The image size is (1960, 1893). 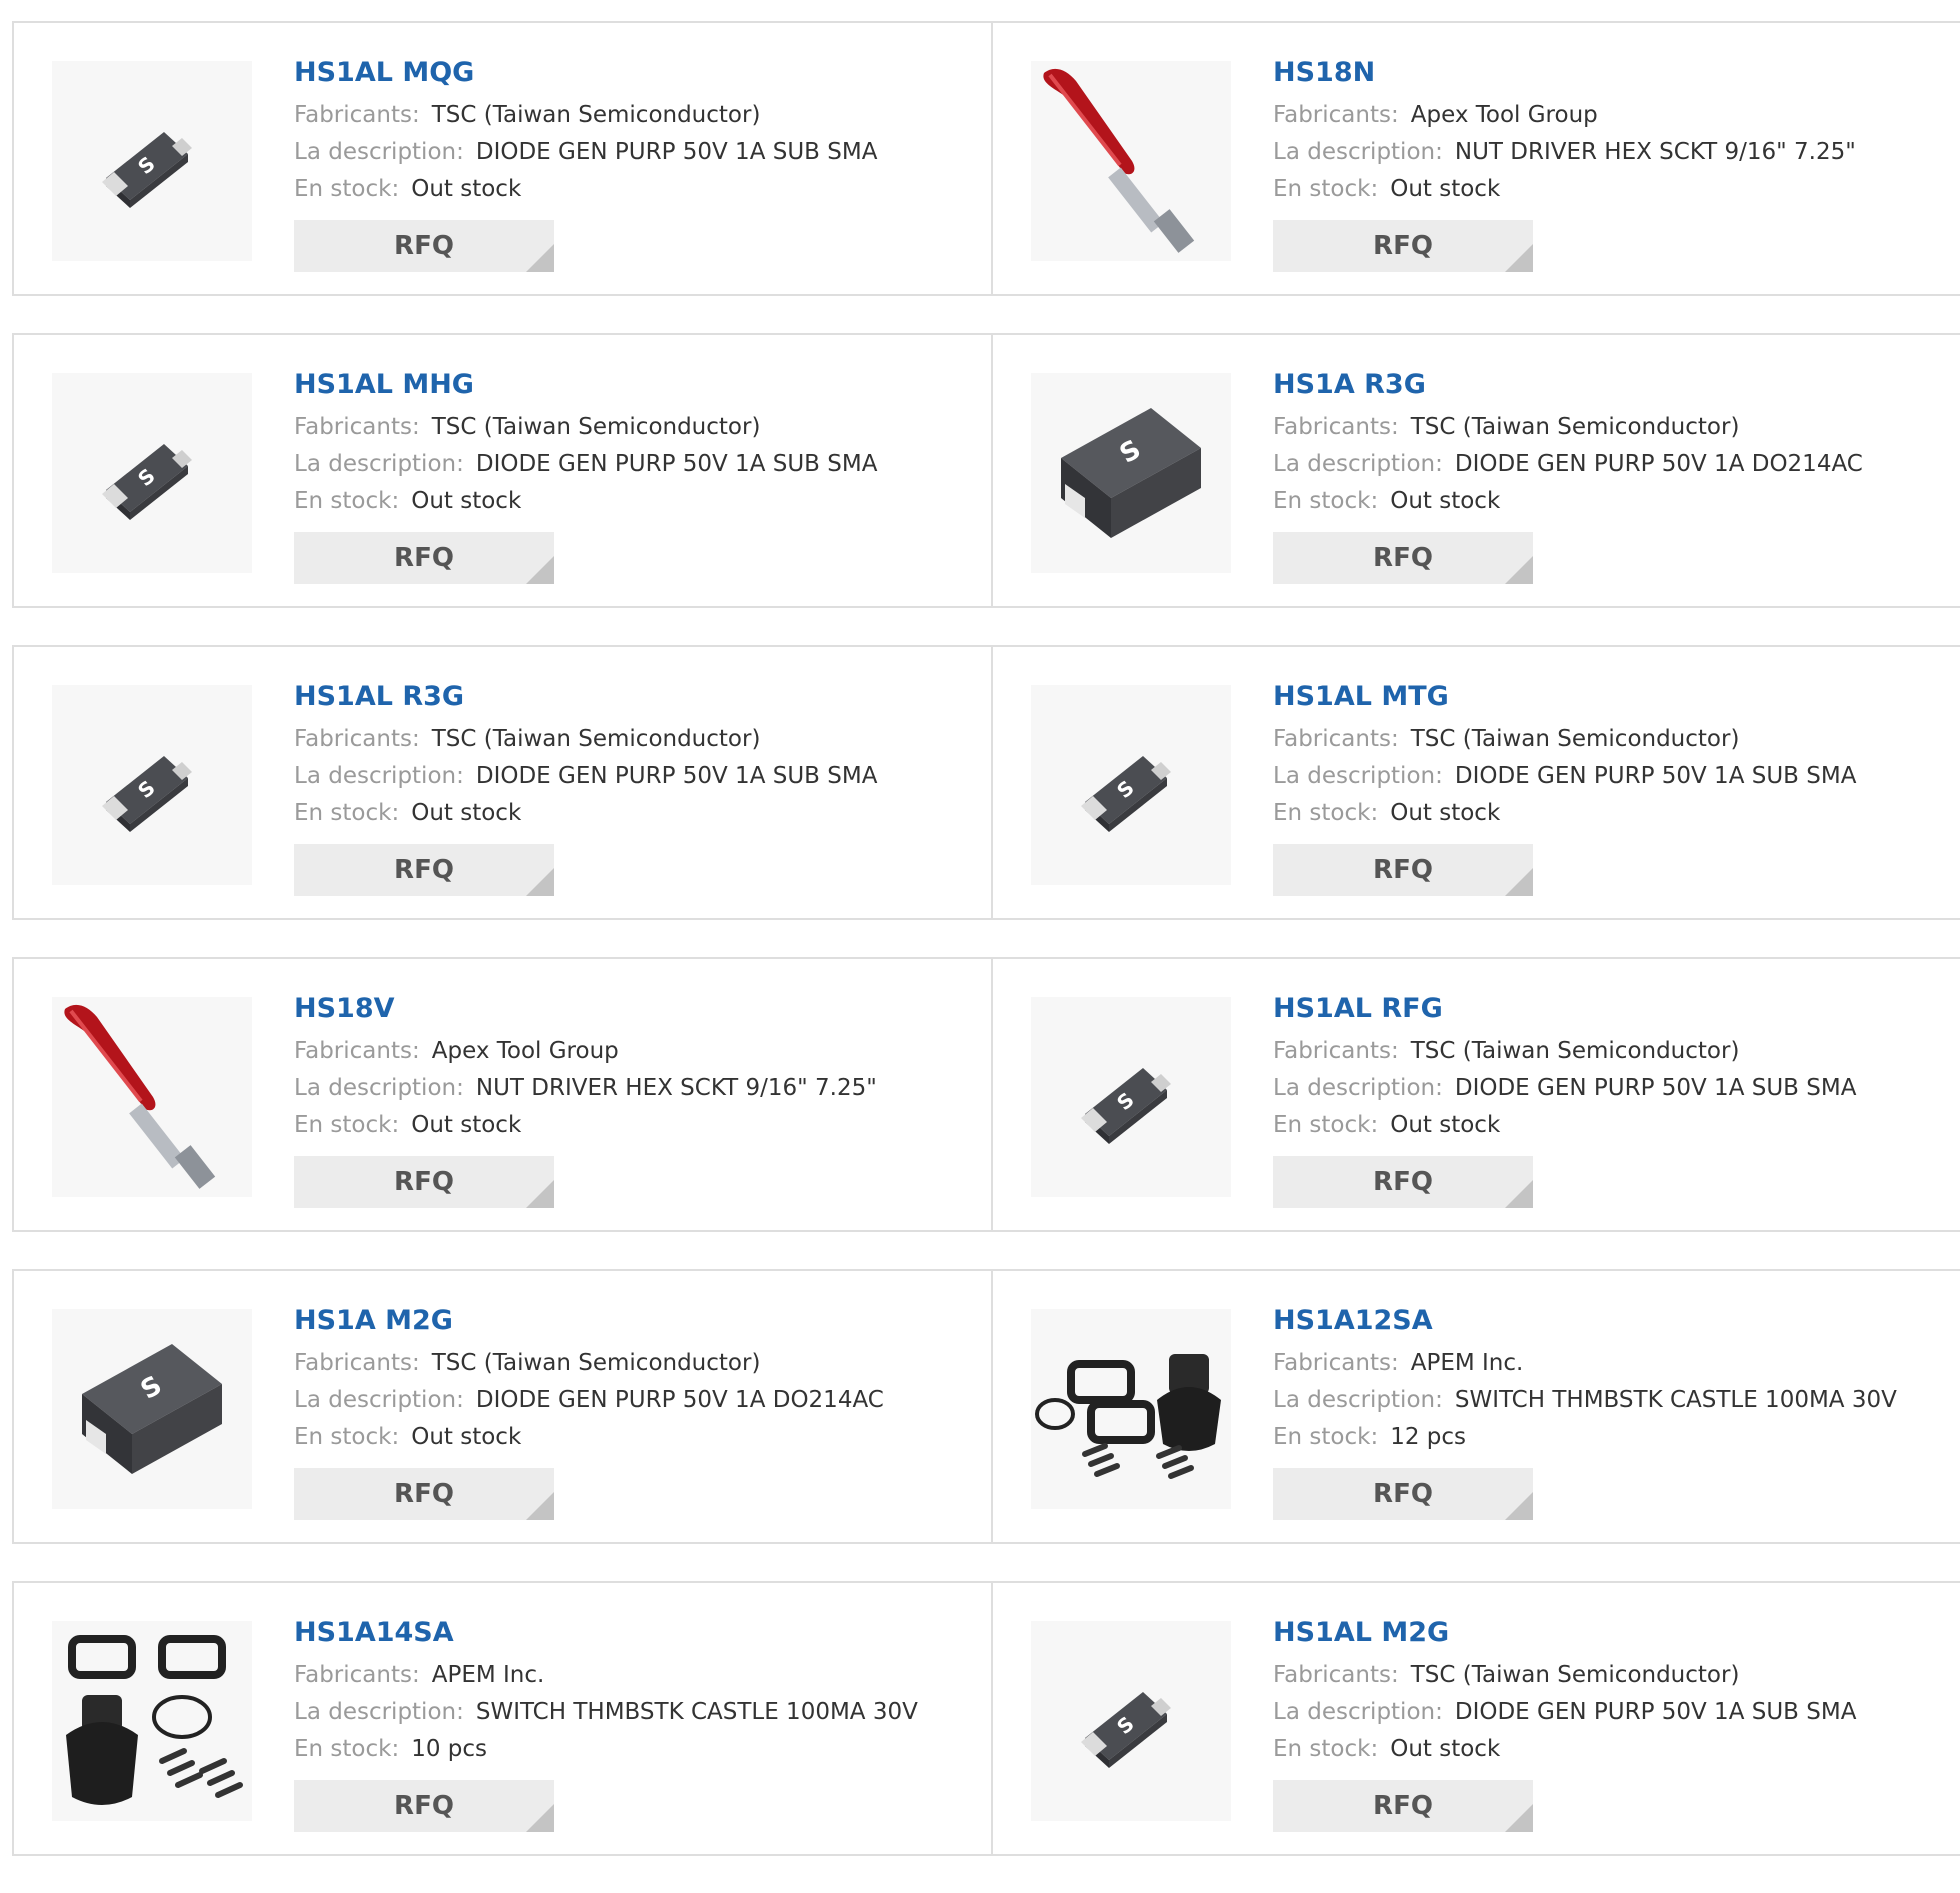 What do you see at coordinates (1568, 385) in the screenshot?
I see `product-part-link: HS1A R3G` at bounding box center [1568, 385].